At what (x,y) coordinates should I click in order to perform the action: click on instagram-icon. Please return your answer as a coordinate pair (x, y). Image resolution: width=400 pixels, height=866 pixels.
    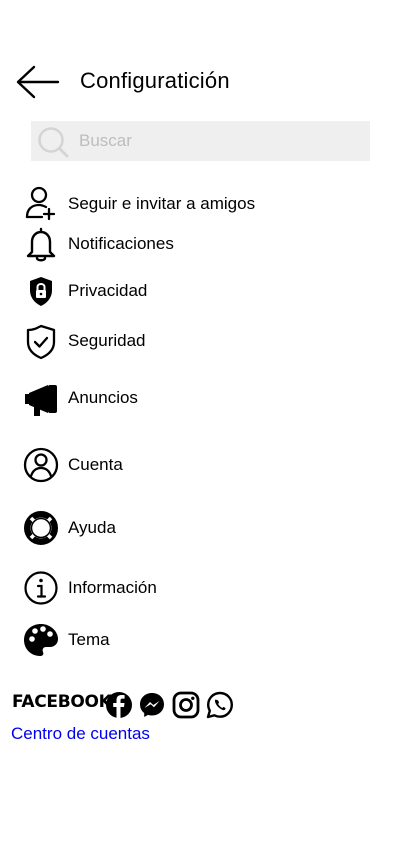
    Looking at the image, I should click on (186, 705).